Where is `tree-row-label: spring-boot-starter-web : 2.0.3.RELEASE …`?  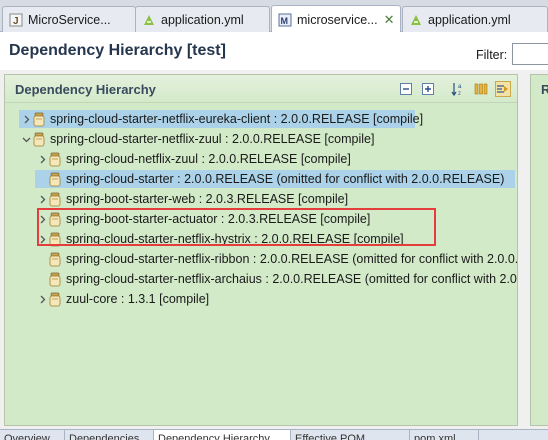
tree-row-label: spring-boot-starter-web : 2.0.3.RELEASE … is located at coordinates (207, 199).